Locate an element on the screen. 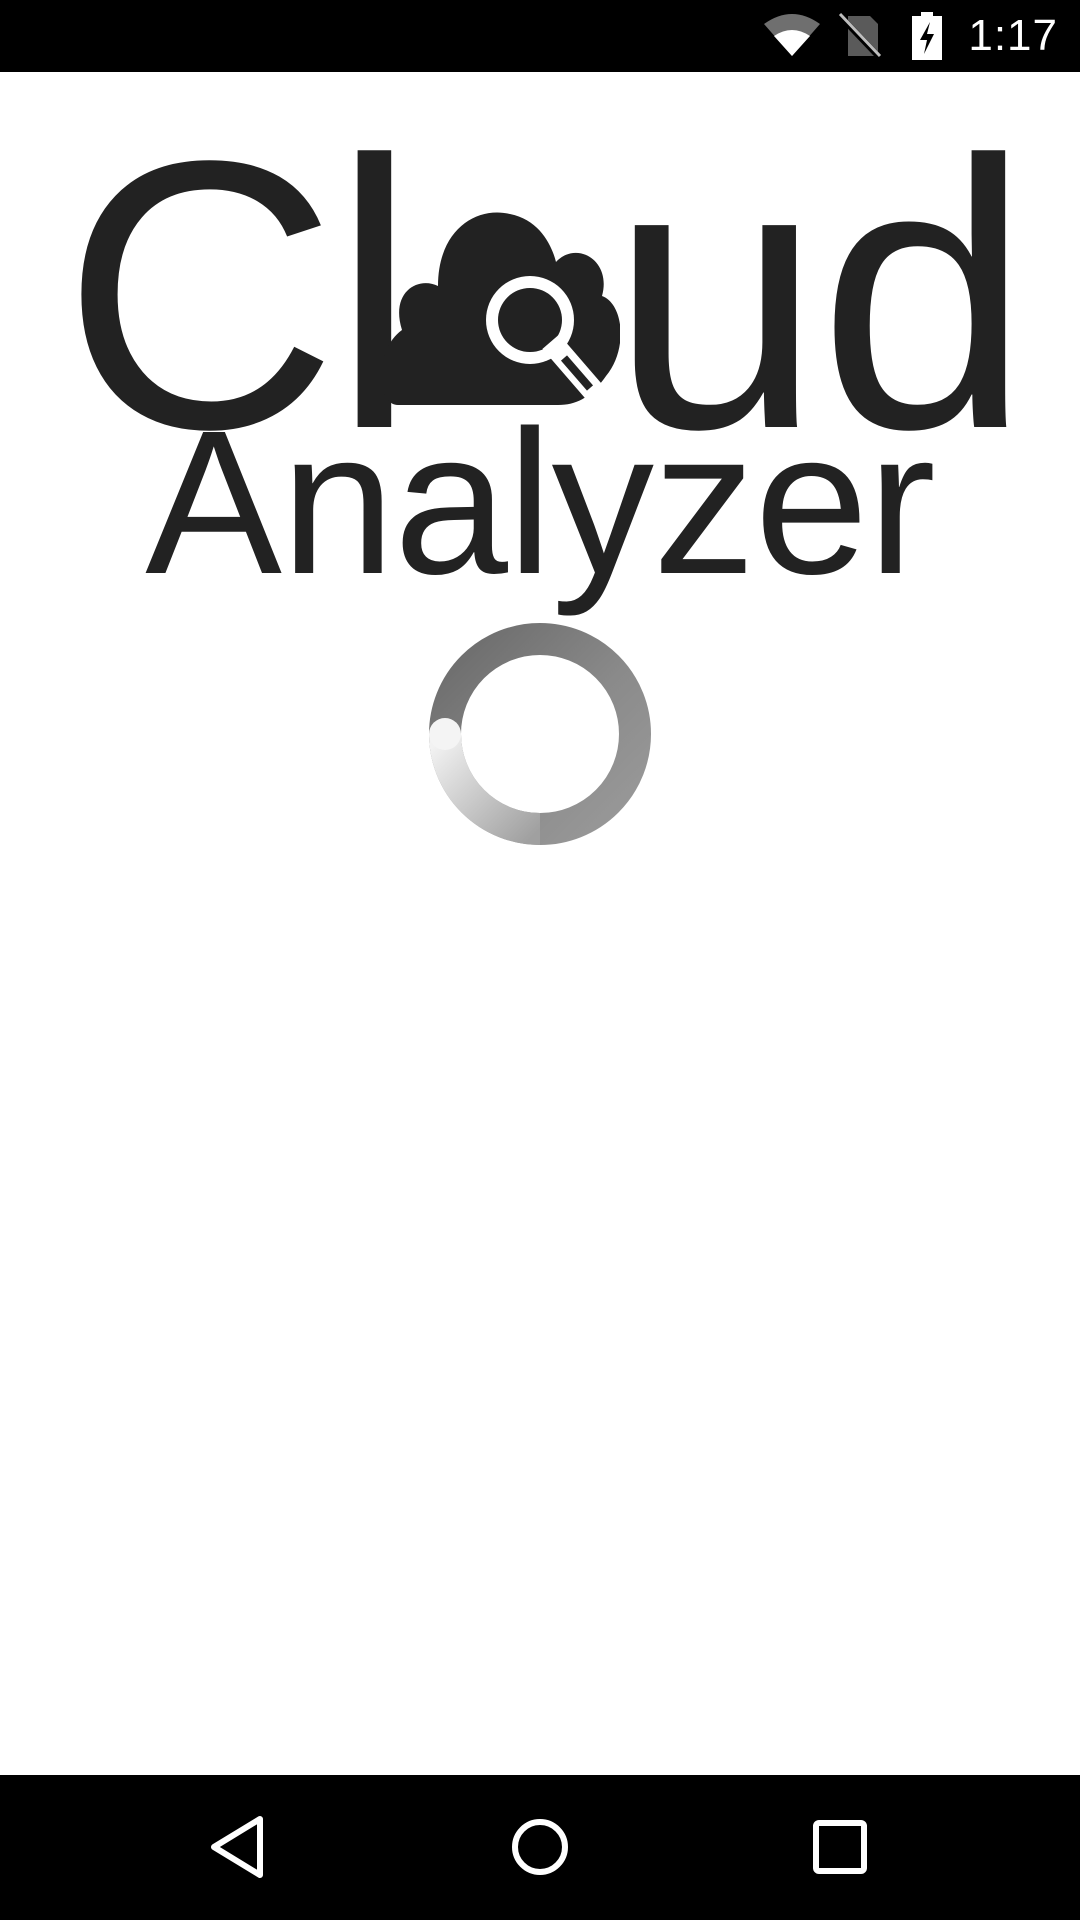 Image resolution: width=1080 pixels, height=1920 pixels. status-bar: 1:17 is located at coordinates (540, 36).